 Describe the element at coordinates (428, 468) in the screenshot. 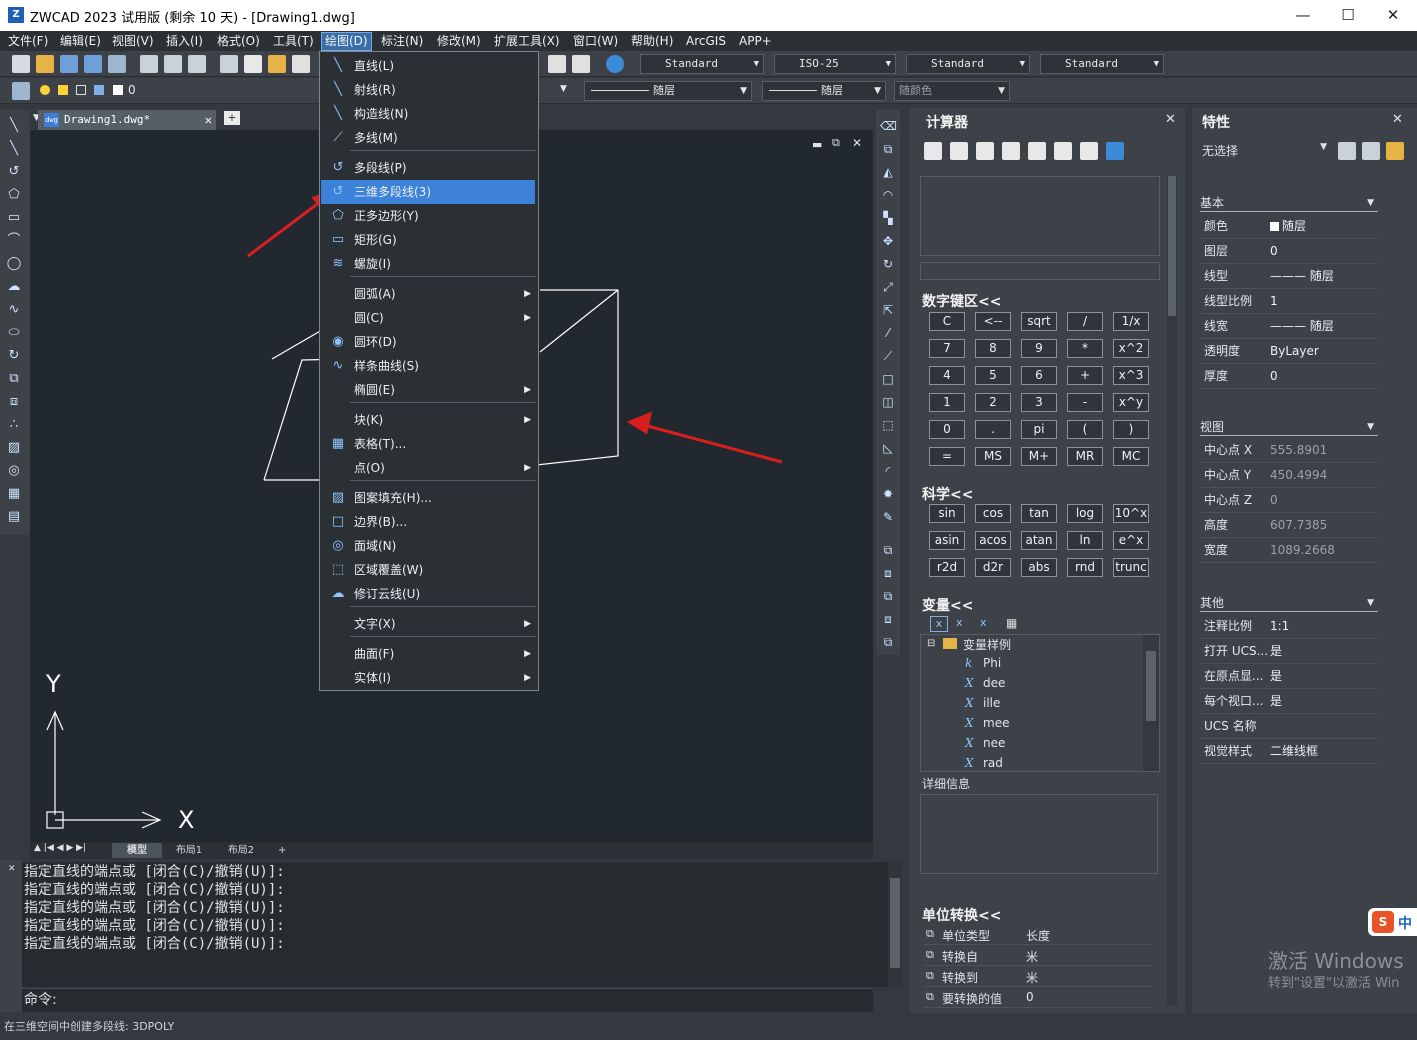

I see `draw-menu-item: 点(O) ▶` at that location.